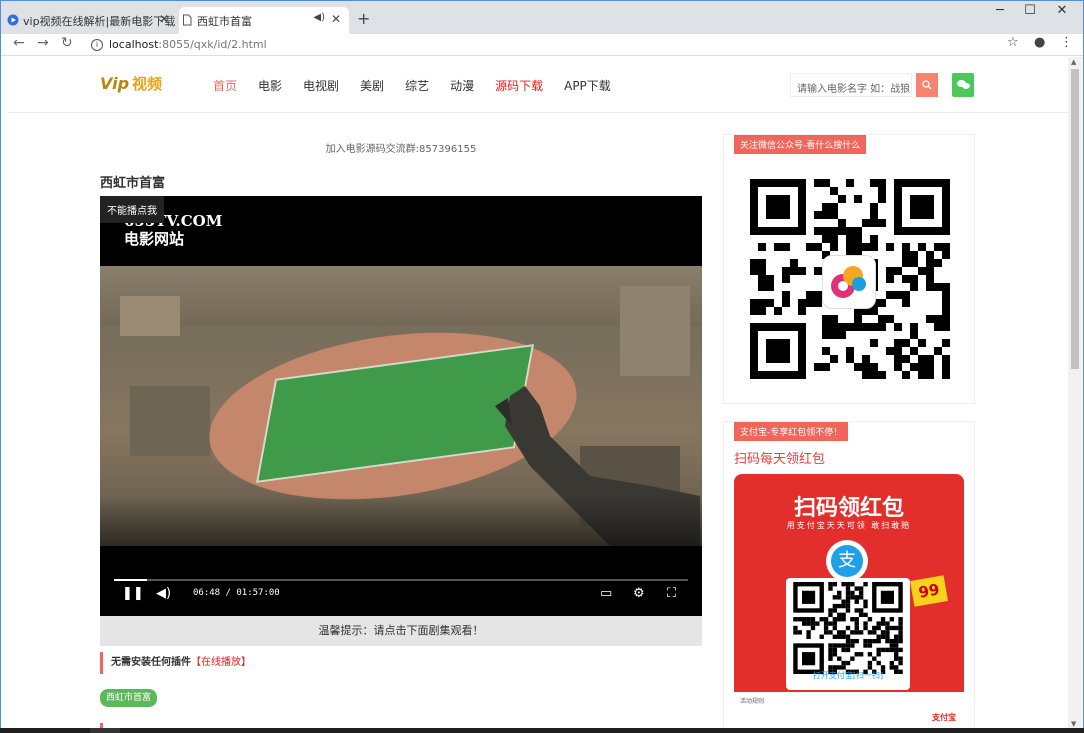 The image size is (1084, 733). I want to click on page-scrollbar: ▲ ▼, so click(1075, 393).